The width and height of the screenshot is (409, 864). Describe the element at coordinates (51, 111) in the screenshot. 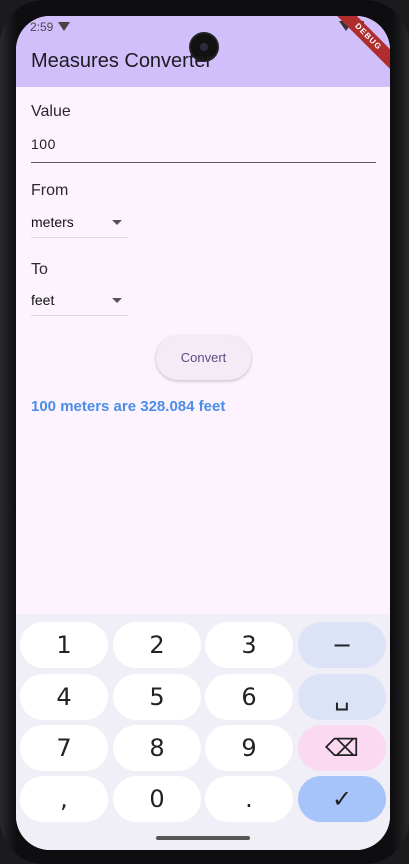

I see `value-label: Value` at that location.